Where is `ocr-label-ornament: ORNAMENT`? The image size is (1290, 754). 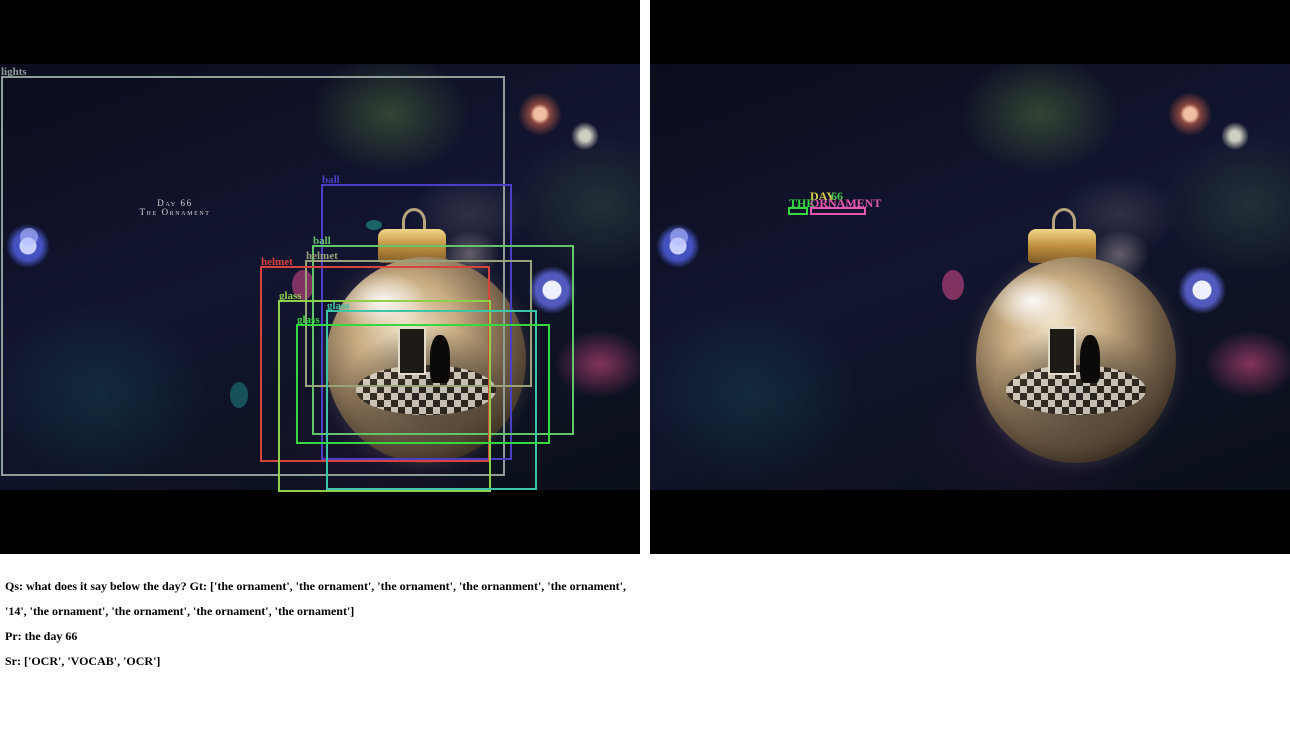
ocr-label-ornament: ORNAMENT is located at coordinates (846, 203).